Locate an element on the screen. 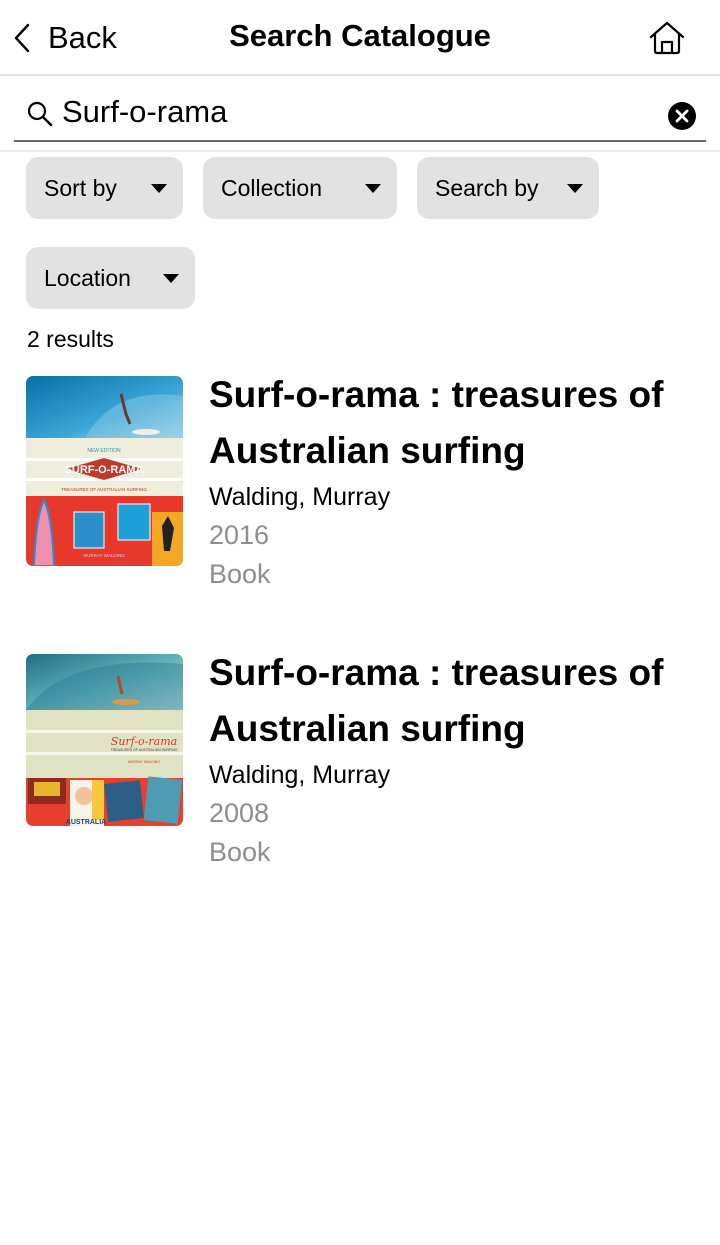 The height and width of the screenshot is (1245, 720). cover-poster-text: AUSTRALIA is located at coordinates (86, 822).